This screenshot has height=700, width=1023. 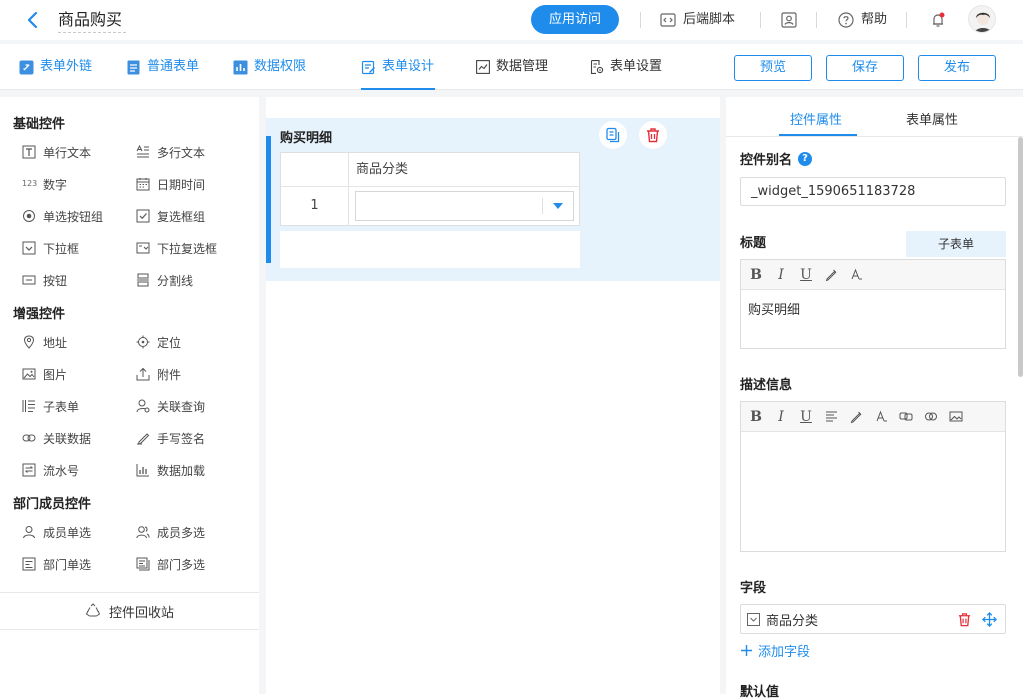 I want to click on back-arrow-icon, so click(x=33, y=20).